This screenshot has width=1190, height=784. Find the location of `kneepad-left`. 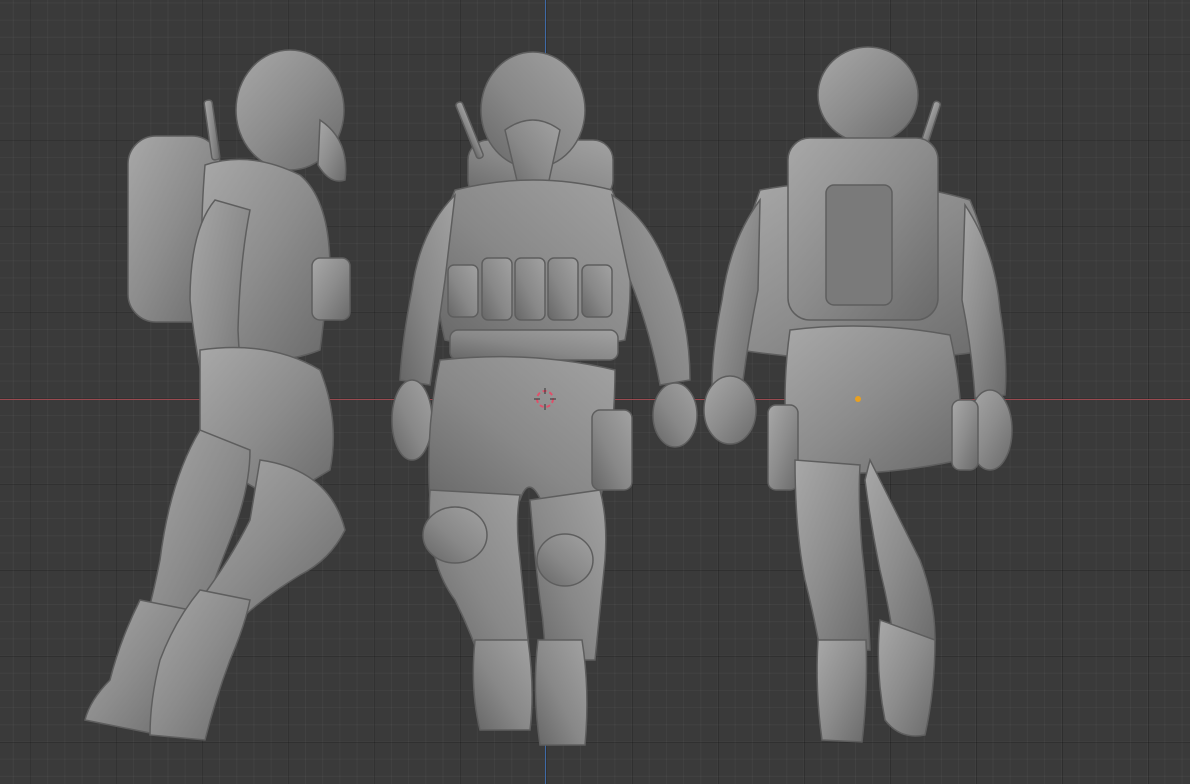

kneepad-left is located at coordinates (455, 535).